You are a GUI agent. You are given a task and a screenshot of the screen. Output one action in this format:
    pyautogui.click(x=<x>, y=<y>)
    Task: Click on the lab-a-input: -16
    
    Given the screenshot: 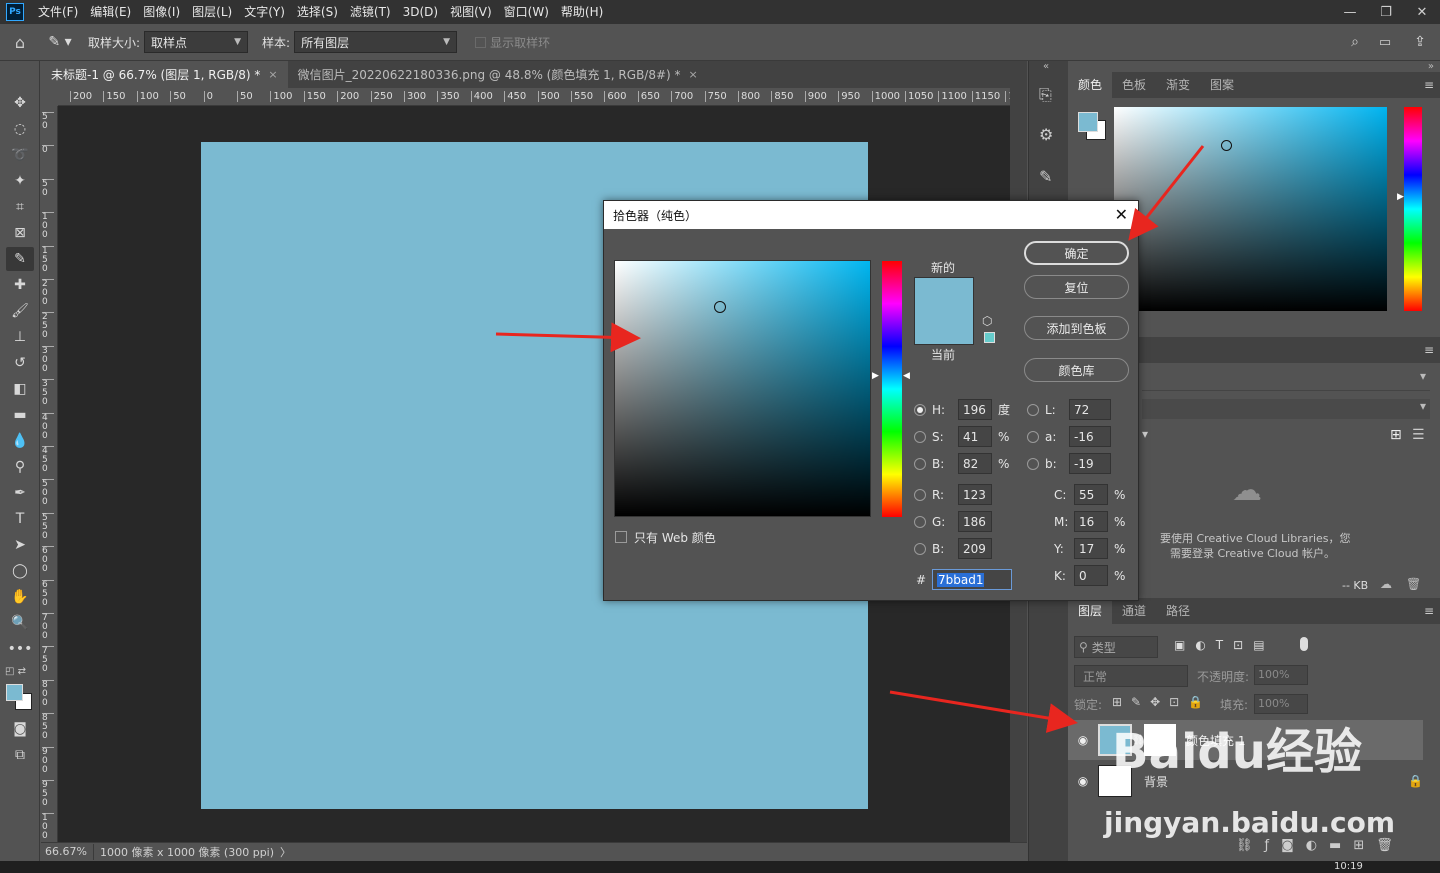 What is the action you would take?
    pyautogui.click(x=1090, y=436)
    